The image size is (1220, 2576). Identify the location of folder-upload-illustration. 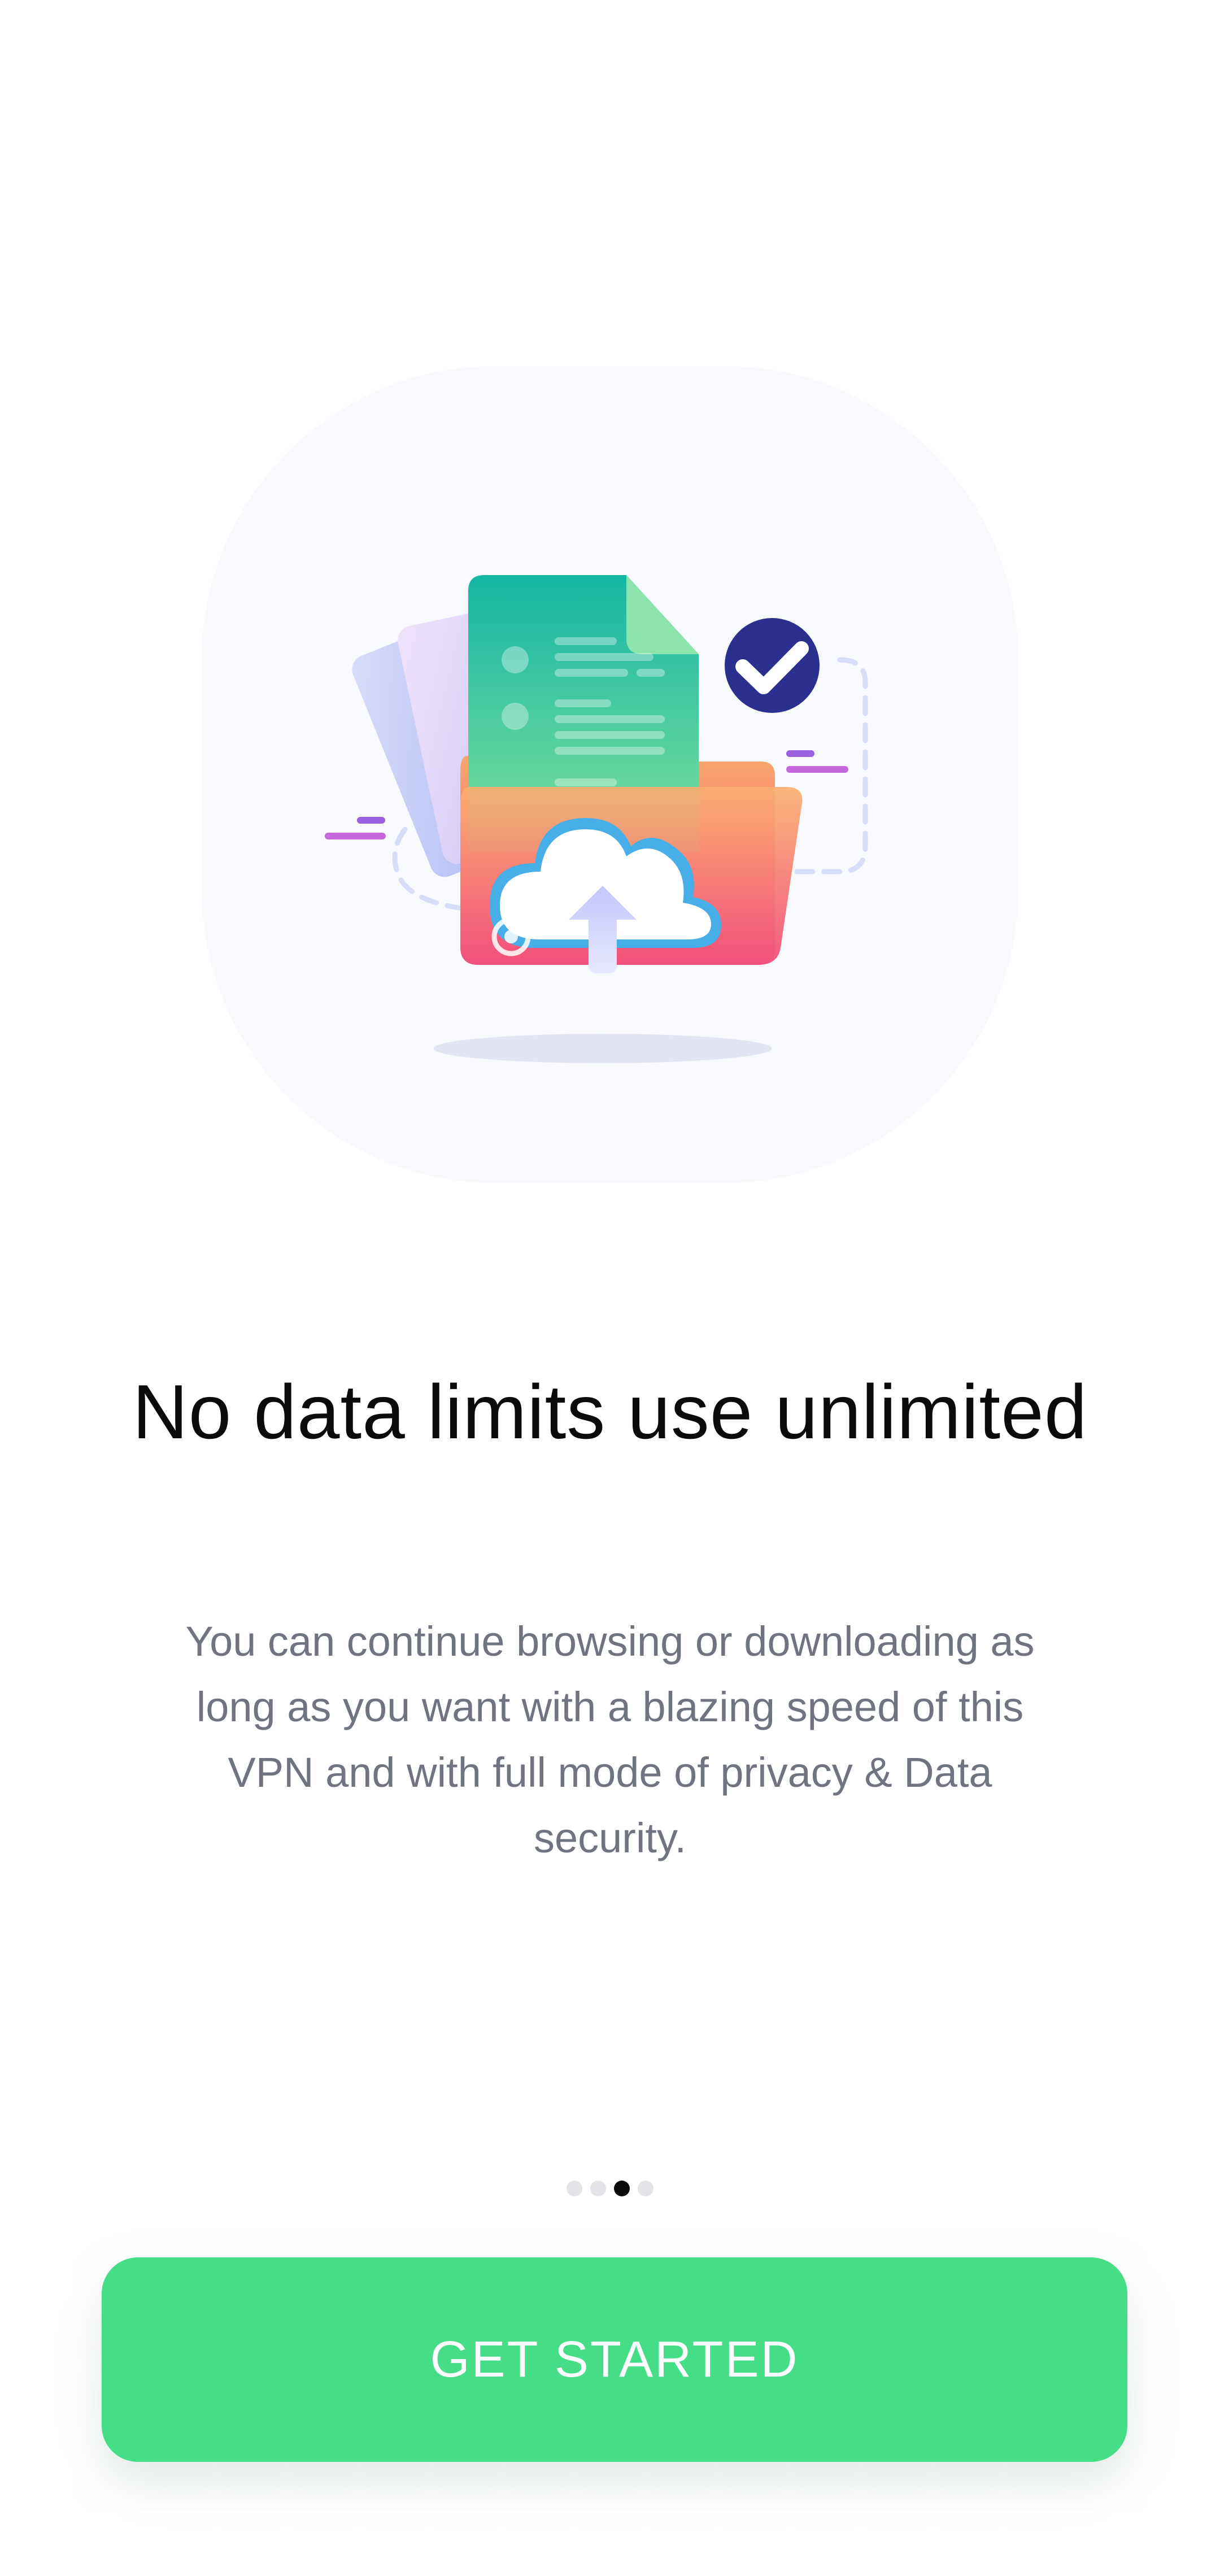
(596, 819).